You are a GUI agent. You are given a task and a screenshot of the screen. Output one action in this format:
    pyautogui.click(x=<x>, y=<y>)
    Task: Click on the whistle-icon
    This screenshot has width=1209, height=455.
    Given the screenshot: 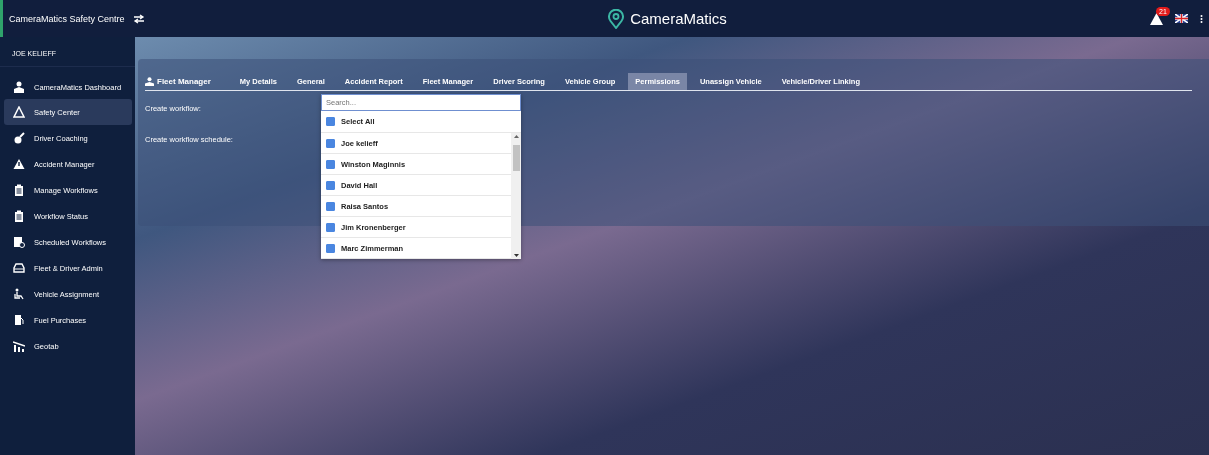 What is the action you would take?
    pyautogui.click(x=19, y=138)
    